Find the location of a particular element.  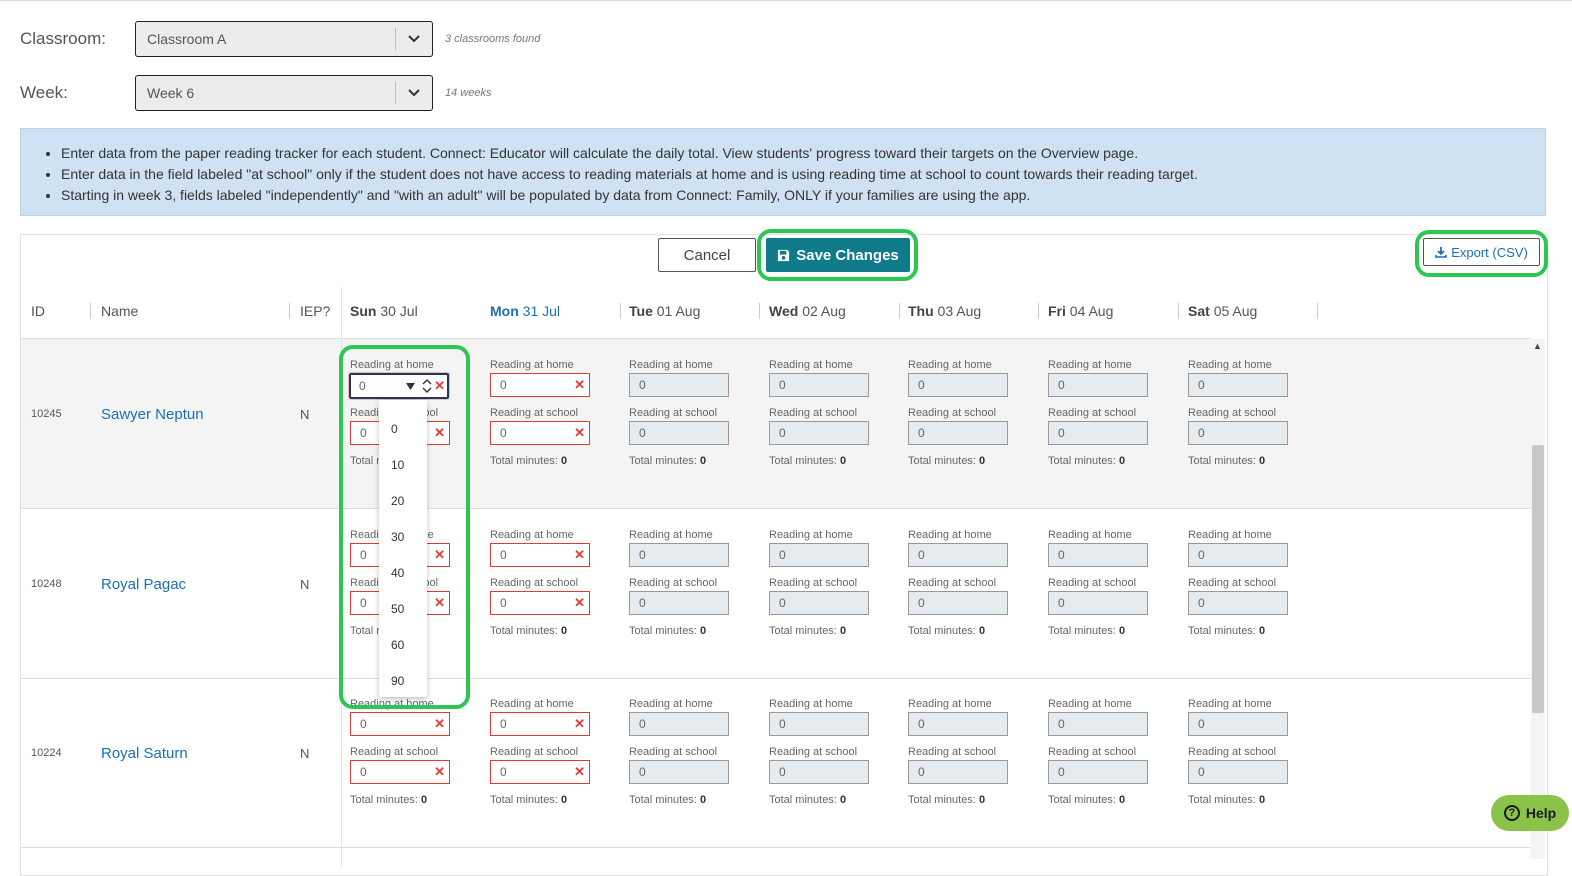

spinner-arrows-icon is located at coordinates (427, 386).